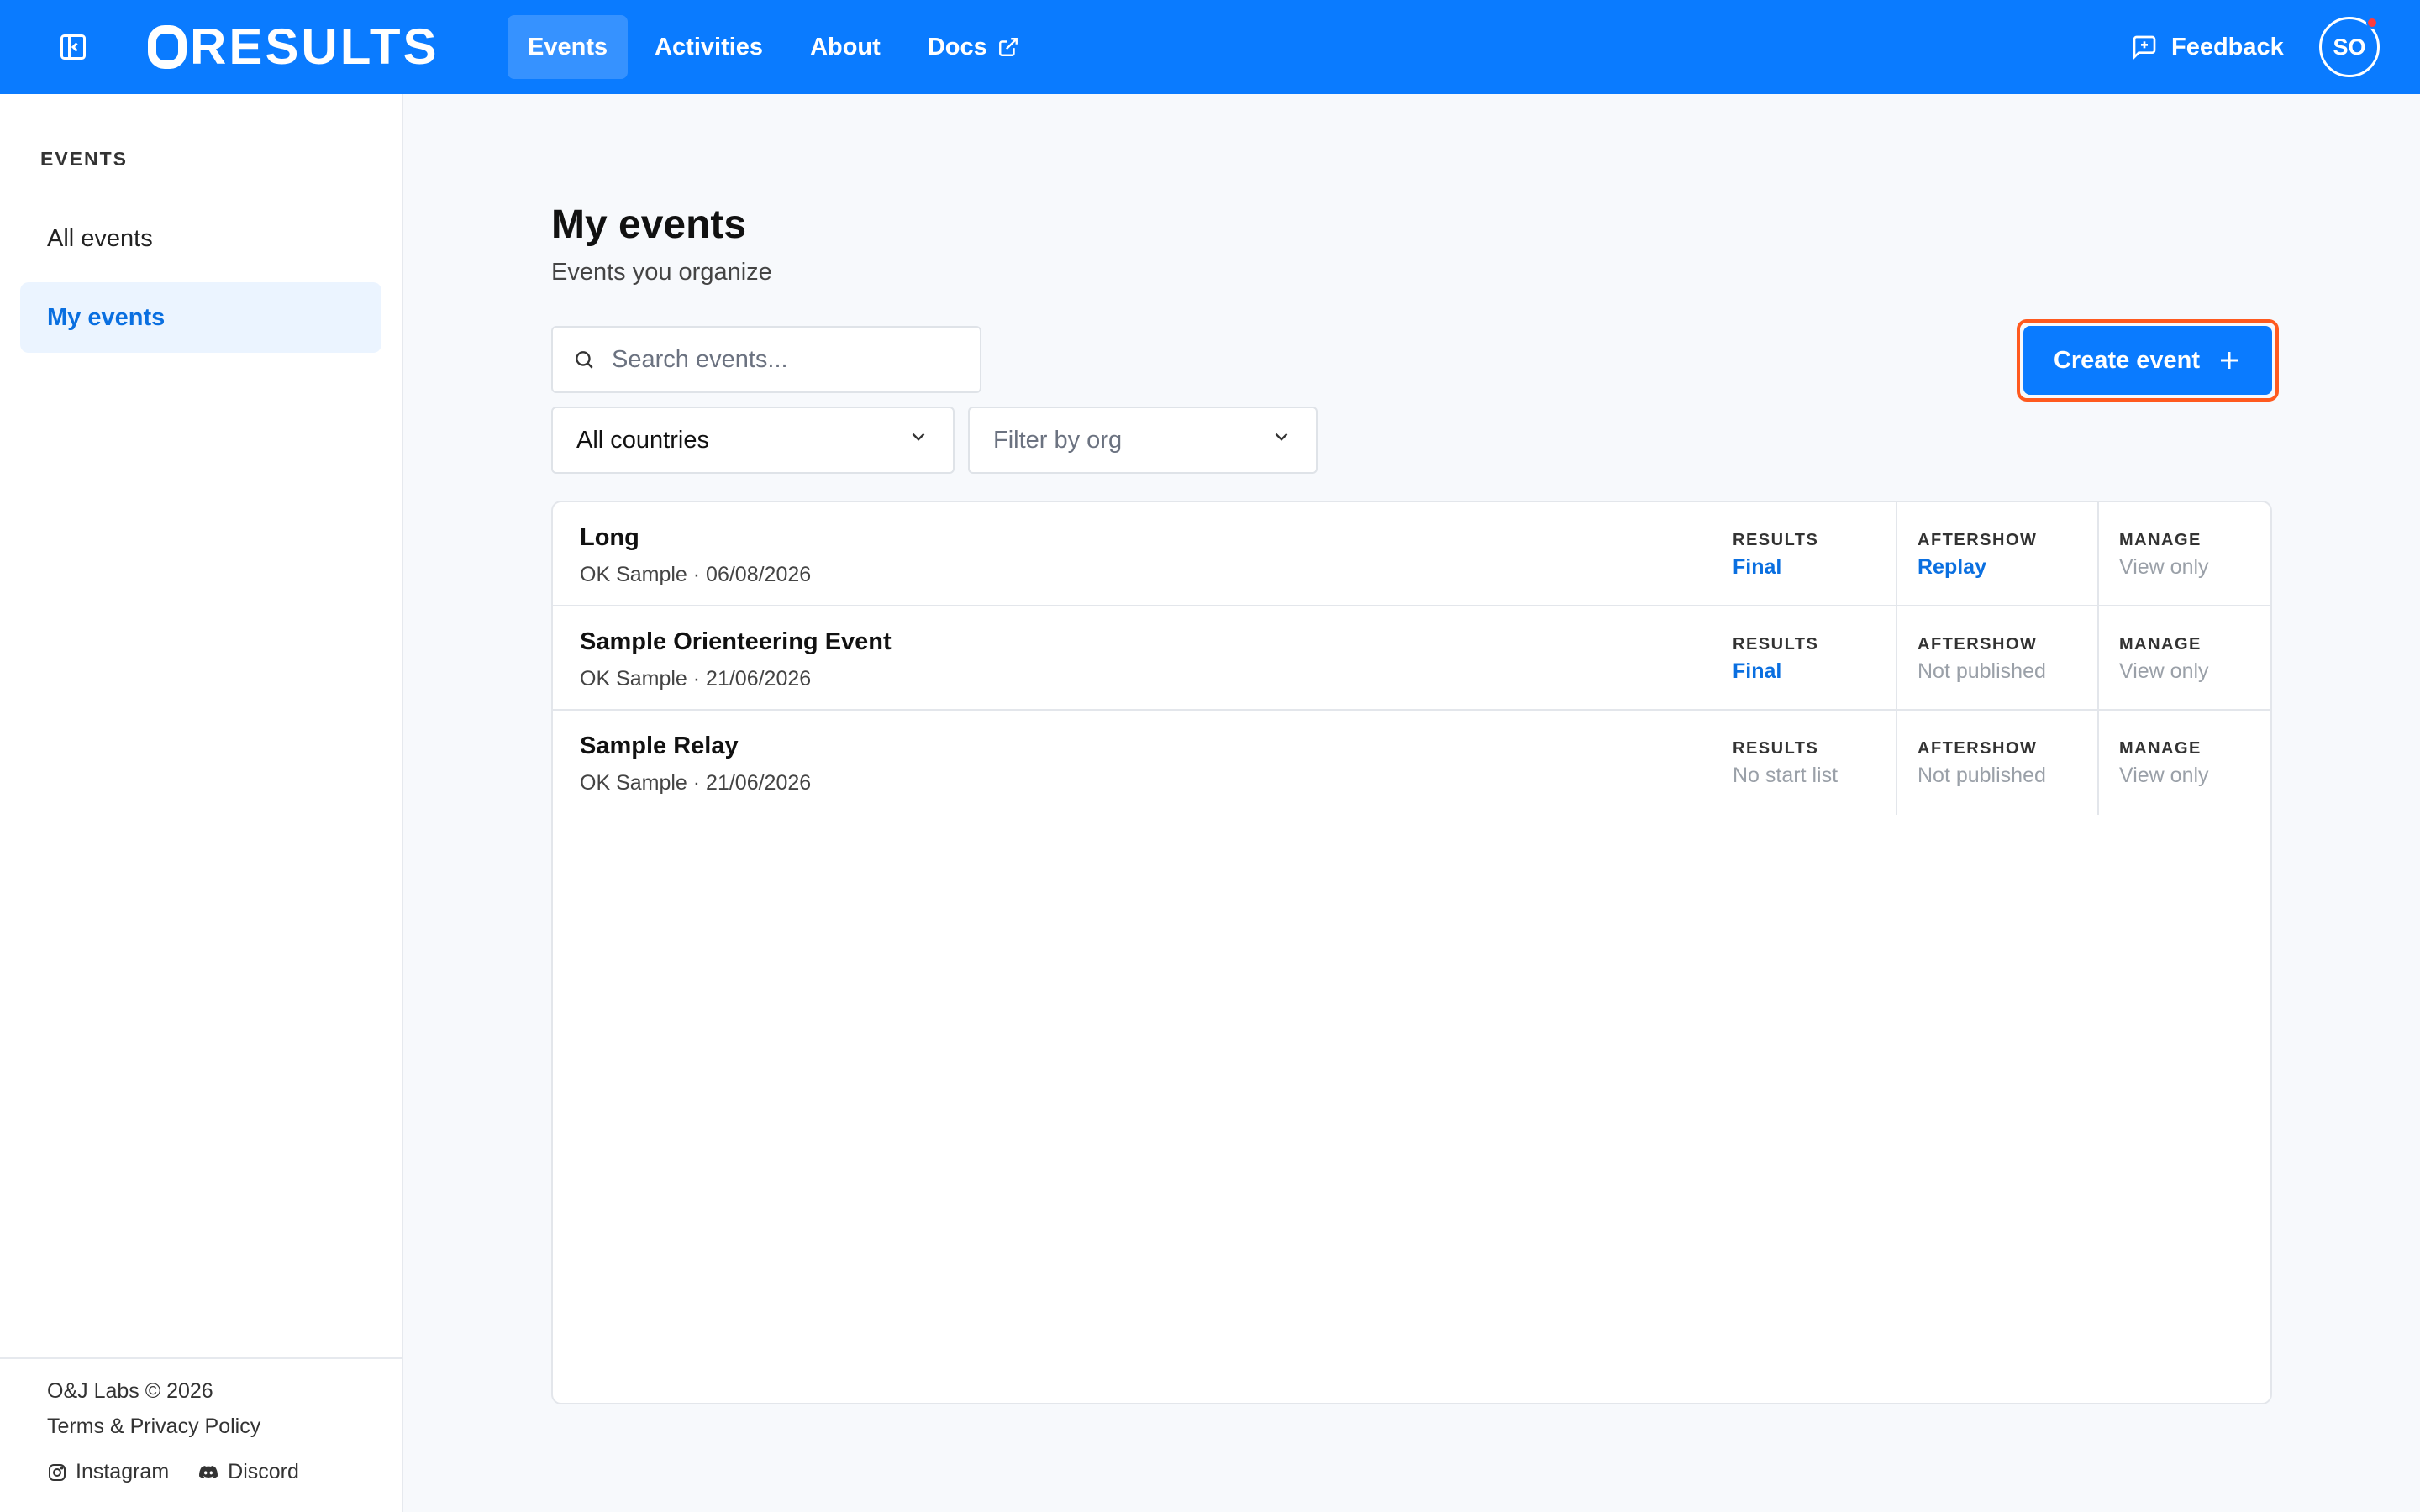  I want to click on sidebar-heading: EVENTS, so click(84, 159).